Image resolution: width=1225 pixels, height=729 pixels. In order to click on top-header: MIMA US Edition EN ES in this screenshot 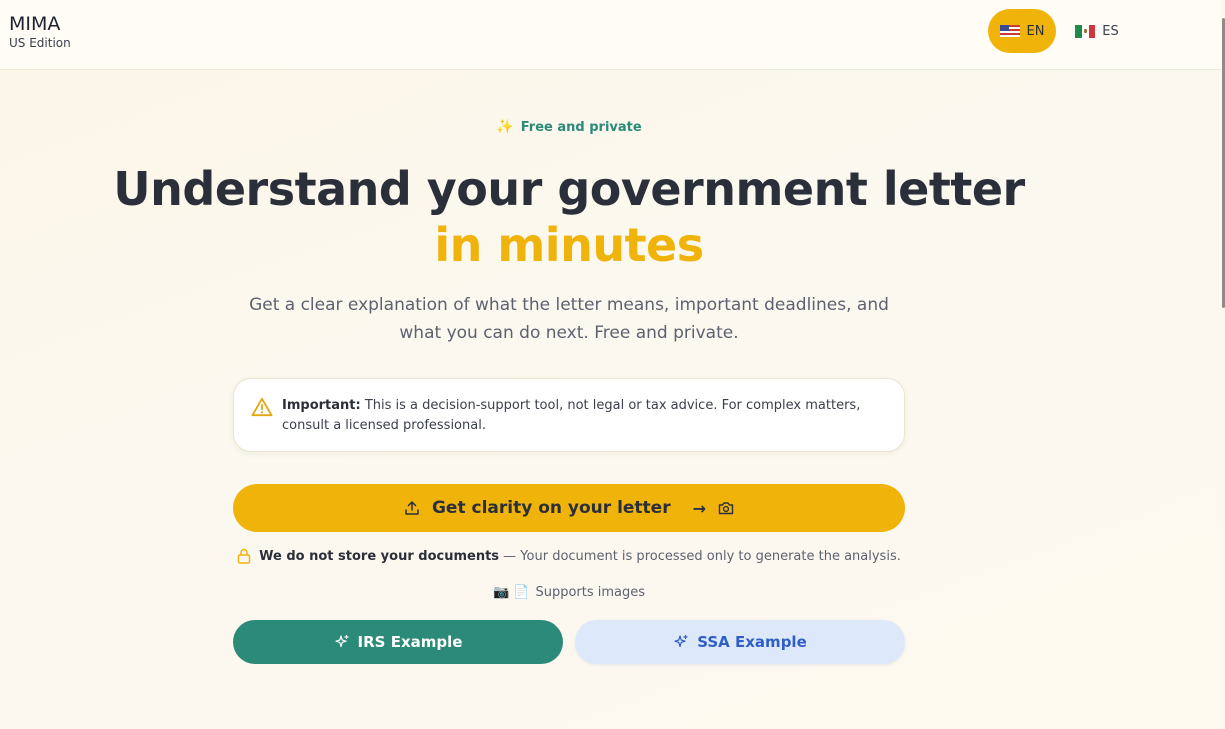, I will do `click(610, 35)`.